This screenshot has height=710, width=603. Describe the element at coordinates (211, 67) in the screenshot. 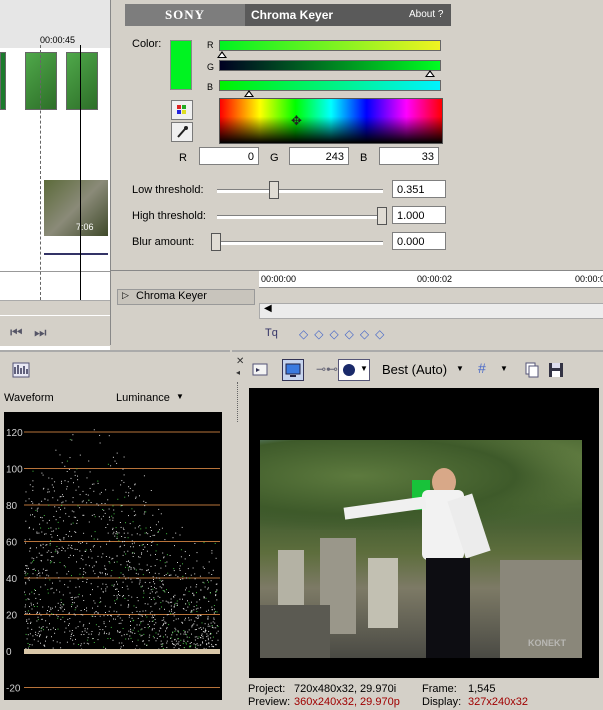

I see `g-channel-label: G` at that location.